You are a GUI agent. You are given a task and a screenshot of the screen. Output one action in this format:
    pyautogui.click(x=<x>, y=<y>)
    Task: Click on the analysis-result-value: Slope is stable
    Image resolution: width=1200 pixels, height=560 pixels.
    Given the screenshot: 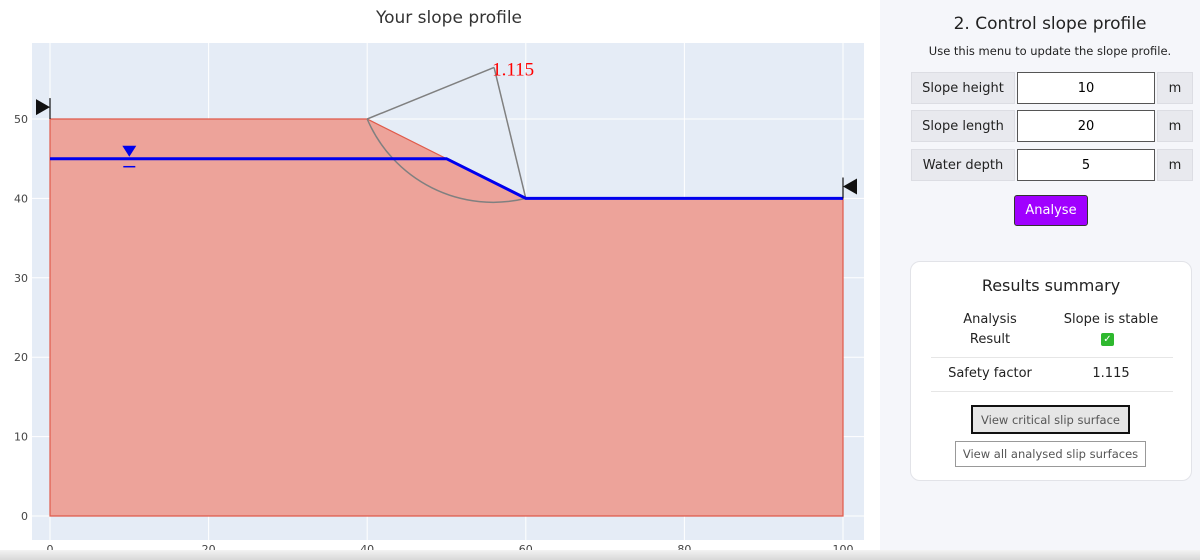 What is the action you would take?
    pyautogui.click(x=1111, y=319)
    